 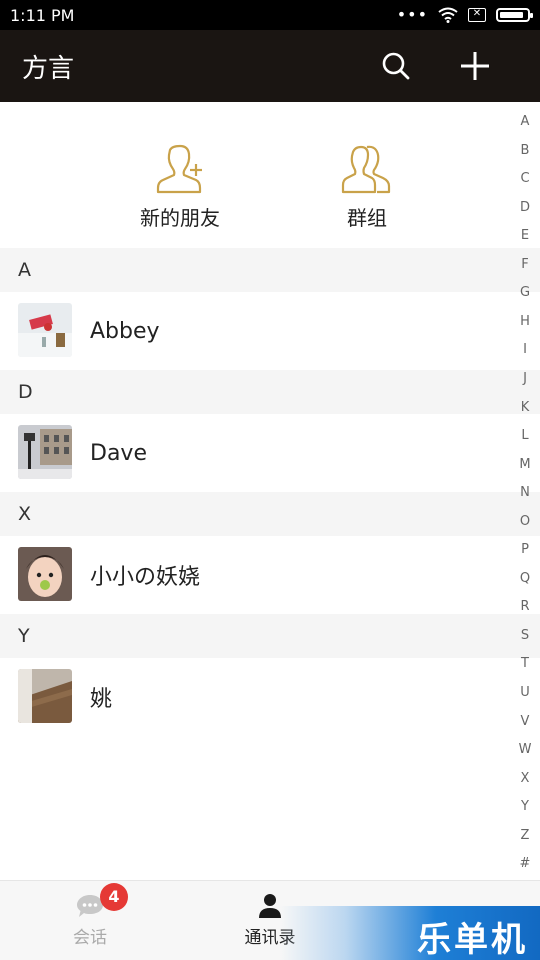 I want to click on index-letter: W, so click(x=525, y=749).